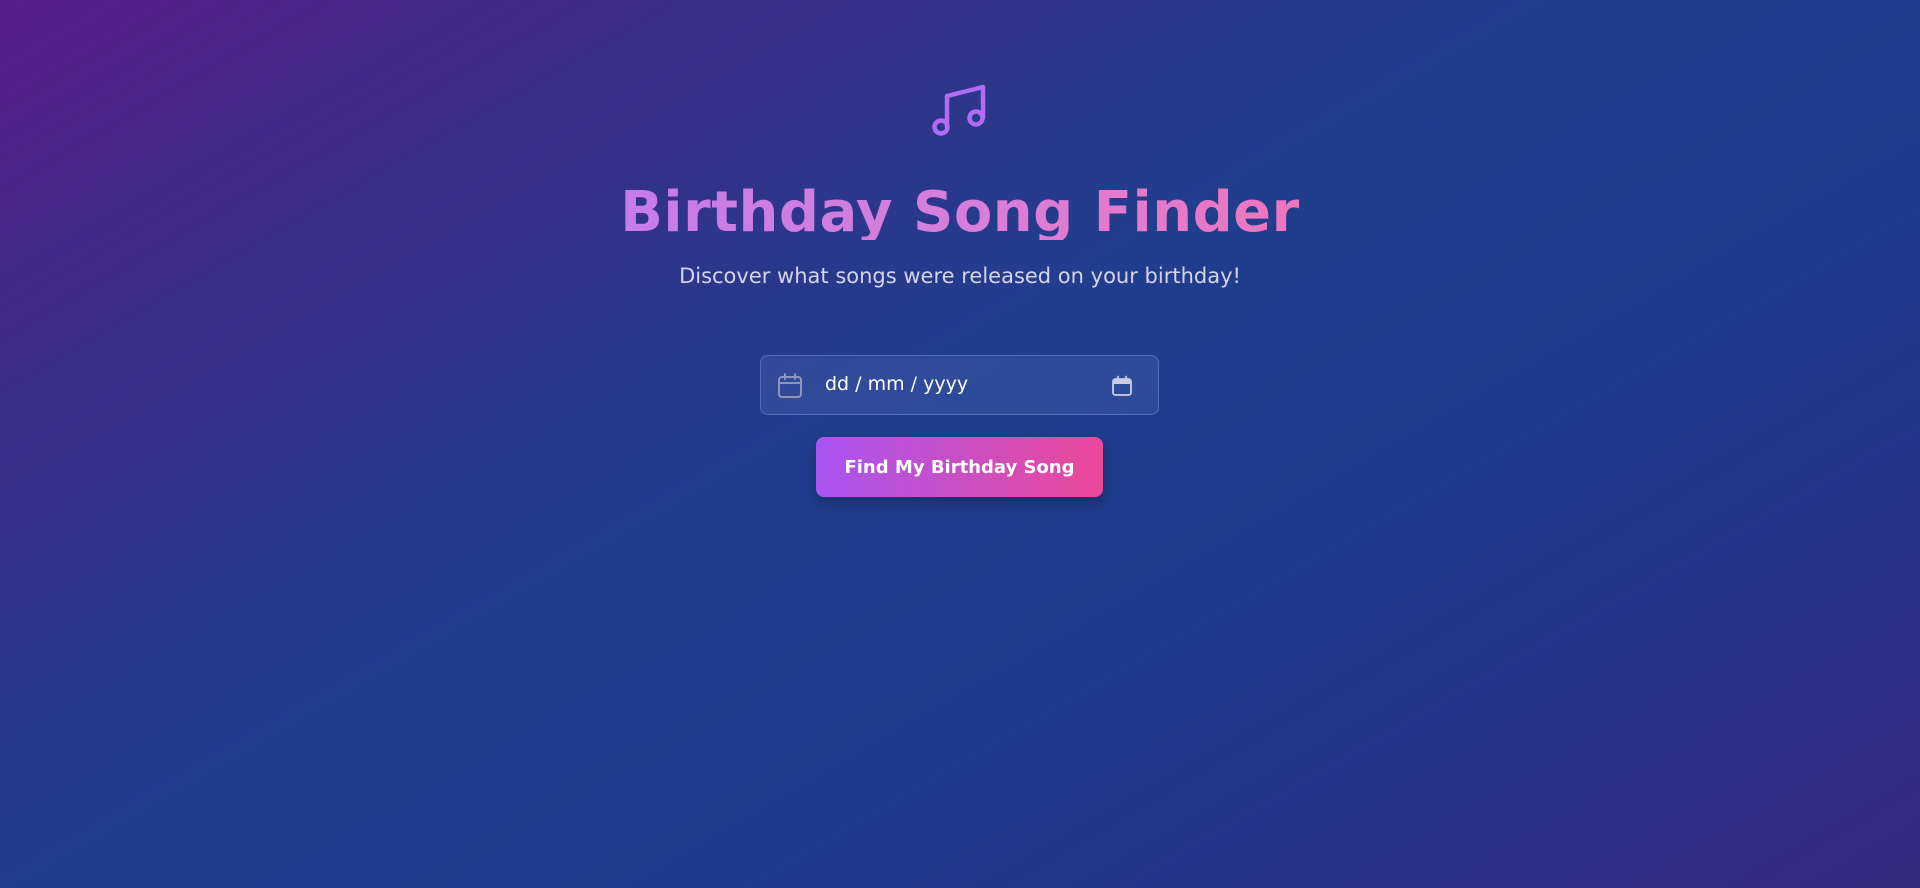 This screenshot has height=888, width=1920. What do you see at coordinates (960, 210) in the screenshot?
I see `page-title-text: Birthday Song Finder` at bounding box center [960, 210].